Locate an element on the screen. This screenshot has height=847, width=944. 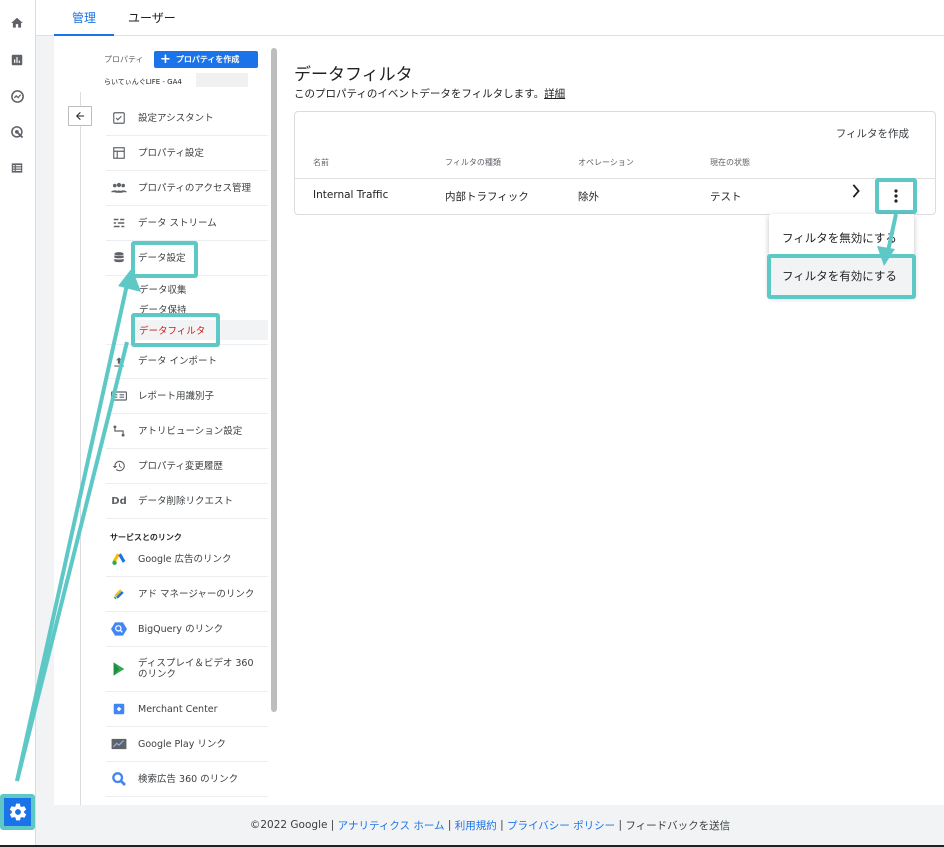
footer-link-analytics-home: アナリティクス ホーム is located at coordinates (391, 825).